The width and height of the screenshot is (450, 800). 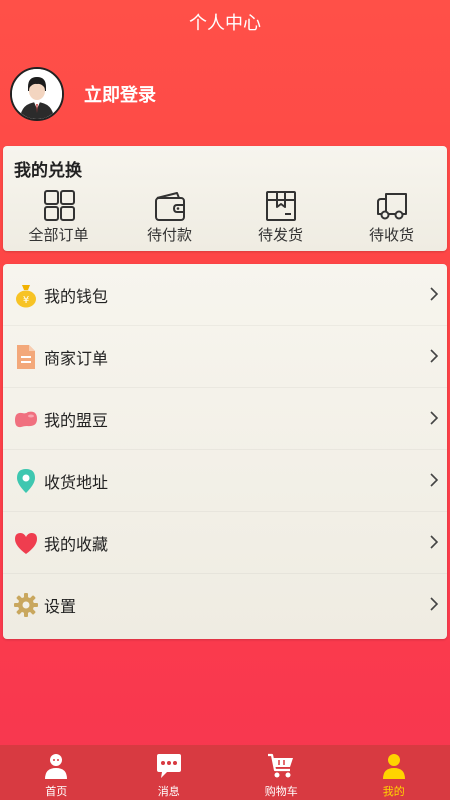 I want to click on document-icon, so click(x=26, y=357).